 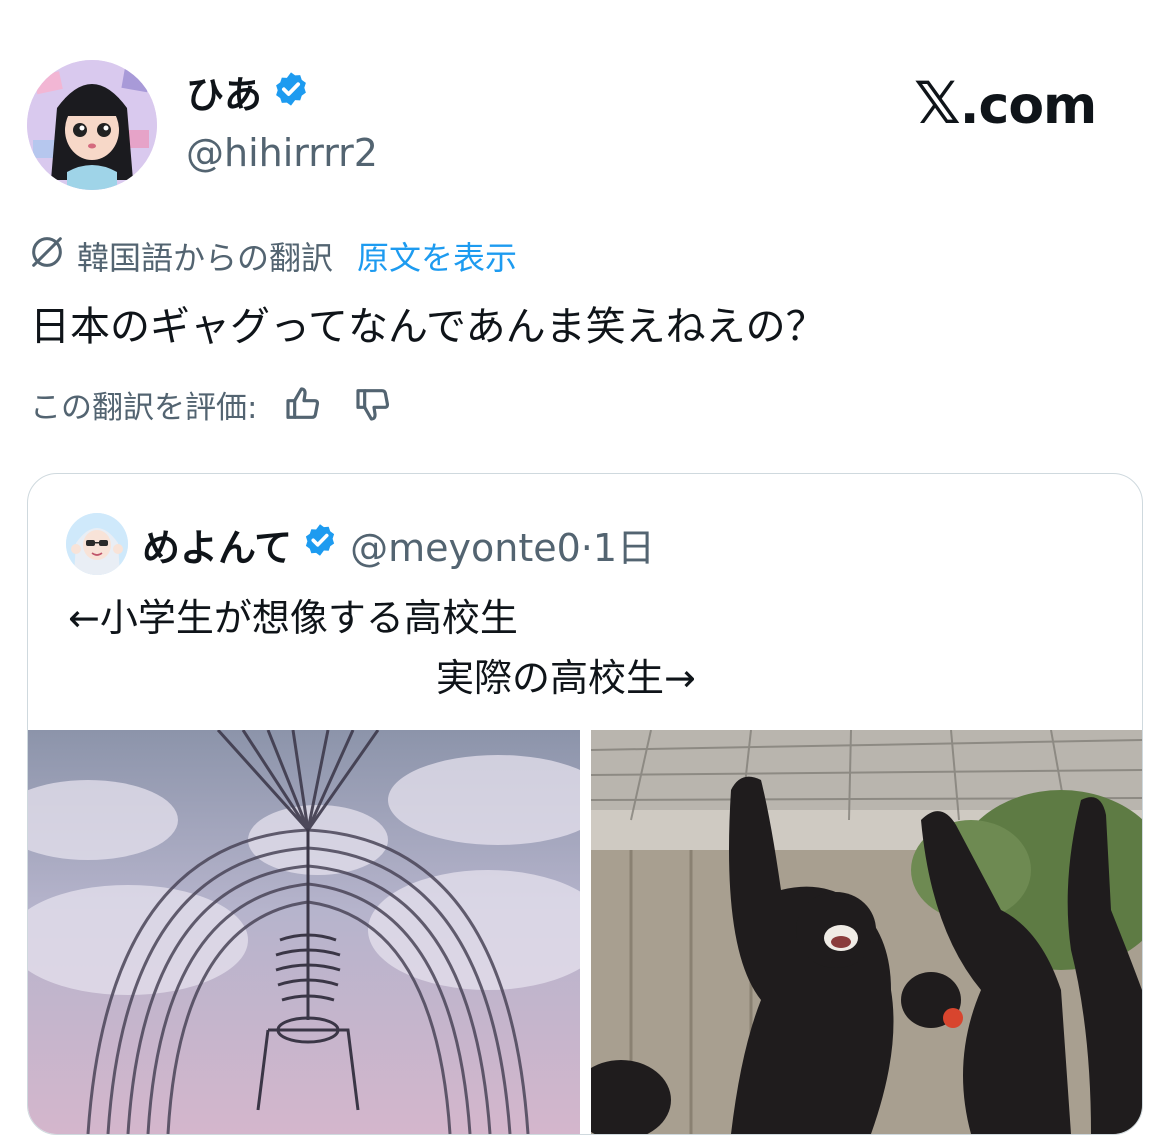 I want to click on thumbs-down-icon, so click(x=373, y=404).